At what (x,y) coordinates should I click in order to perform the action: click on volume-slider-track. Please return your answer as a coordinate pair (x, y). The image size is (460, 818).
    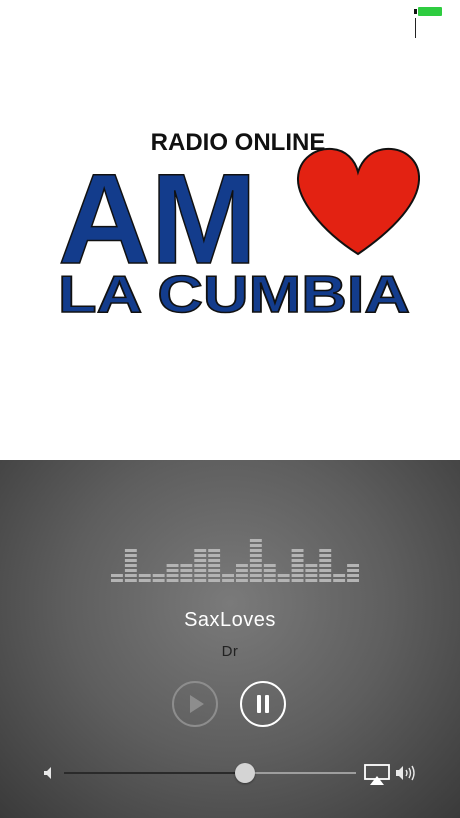
    Looking at the image, I should click on (300, 773).